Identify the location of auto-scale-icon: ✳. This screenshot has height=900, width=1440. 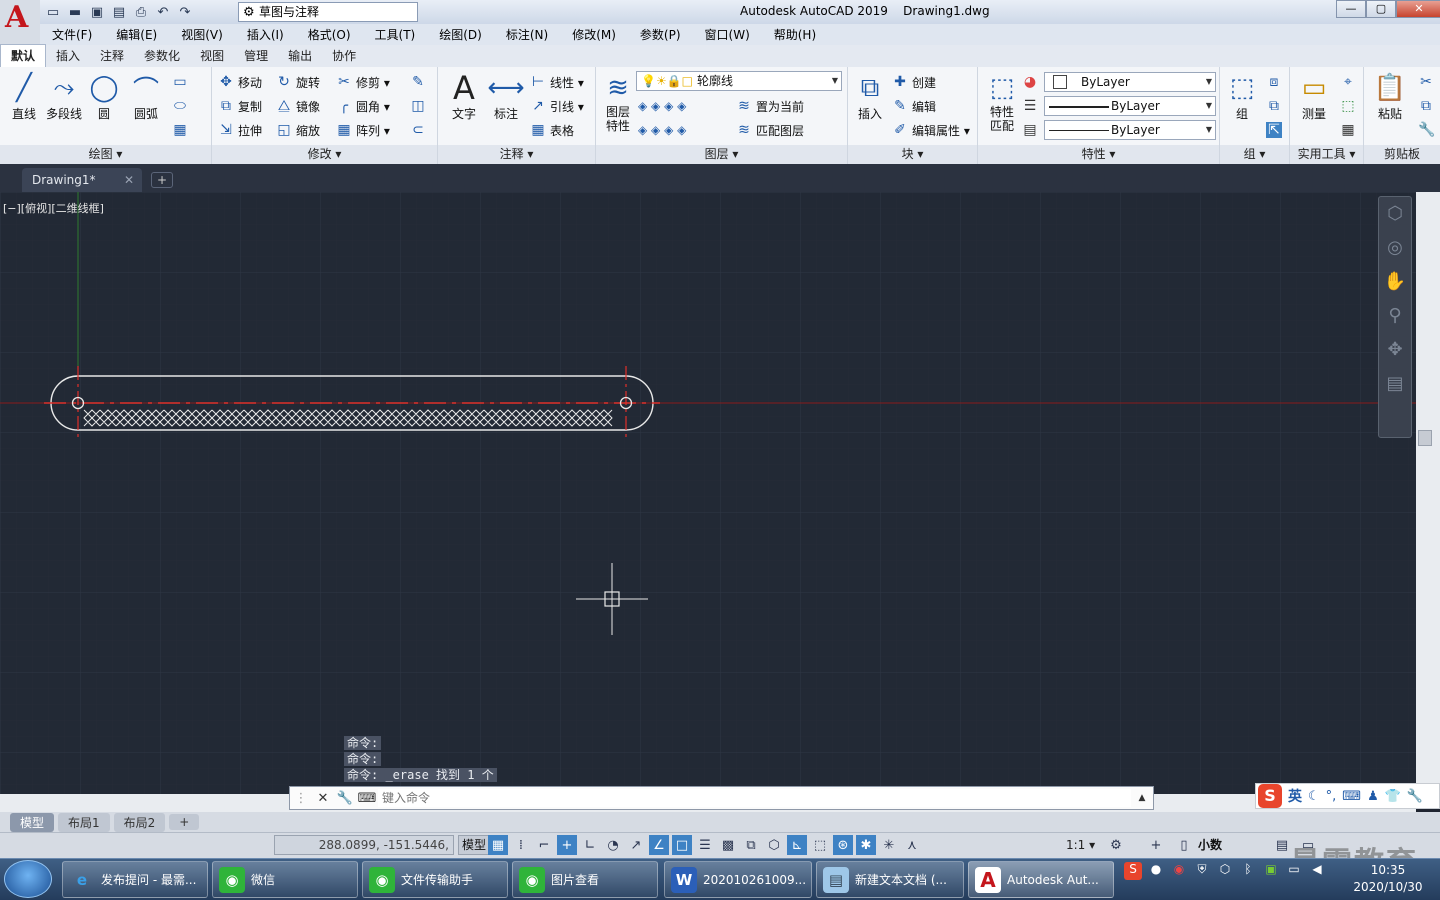
(889, 845).